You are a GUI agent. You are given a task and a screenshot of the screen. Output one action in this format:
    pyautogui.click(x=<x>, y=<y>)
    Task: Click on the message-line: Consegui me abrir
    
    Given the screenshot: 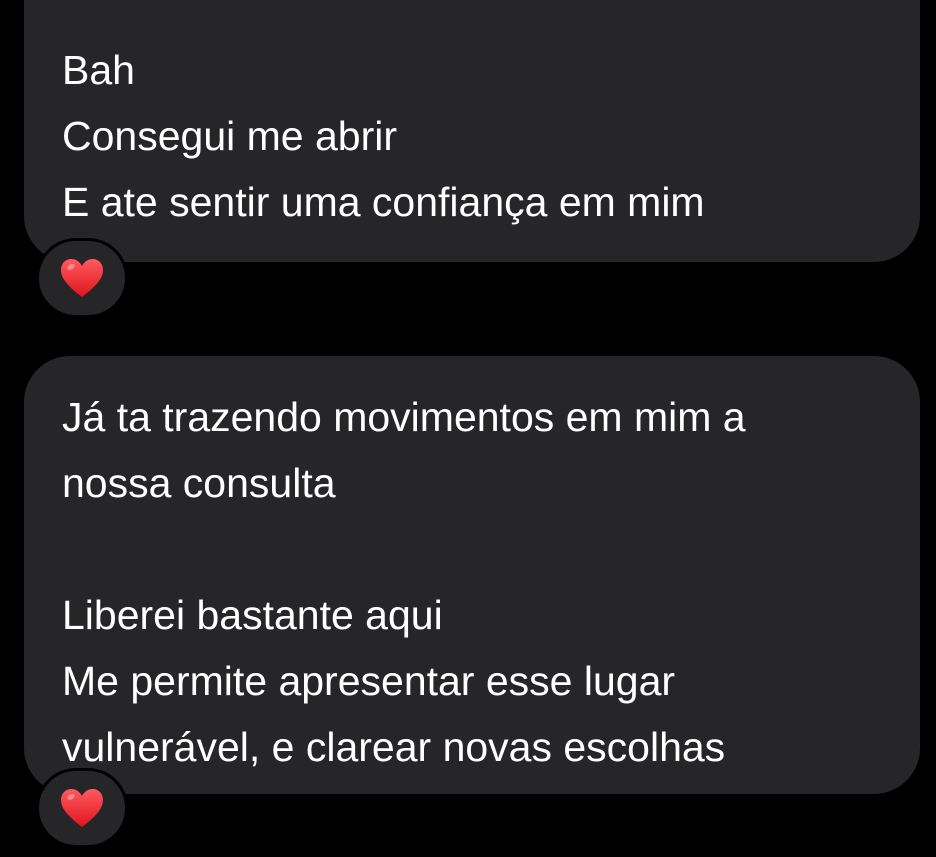 What is the action you would take?
    pyautogui.click(x=229, y=136)
    